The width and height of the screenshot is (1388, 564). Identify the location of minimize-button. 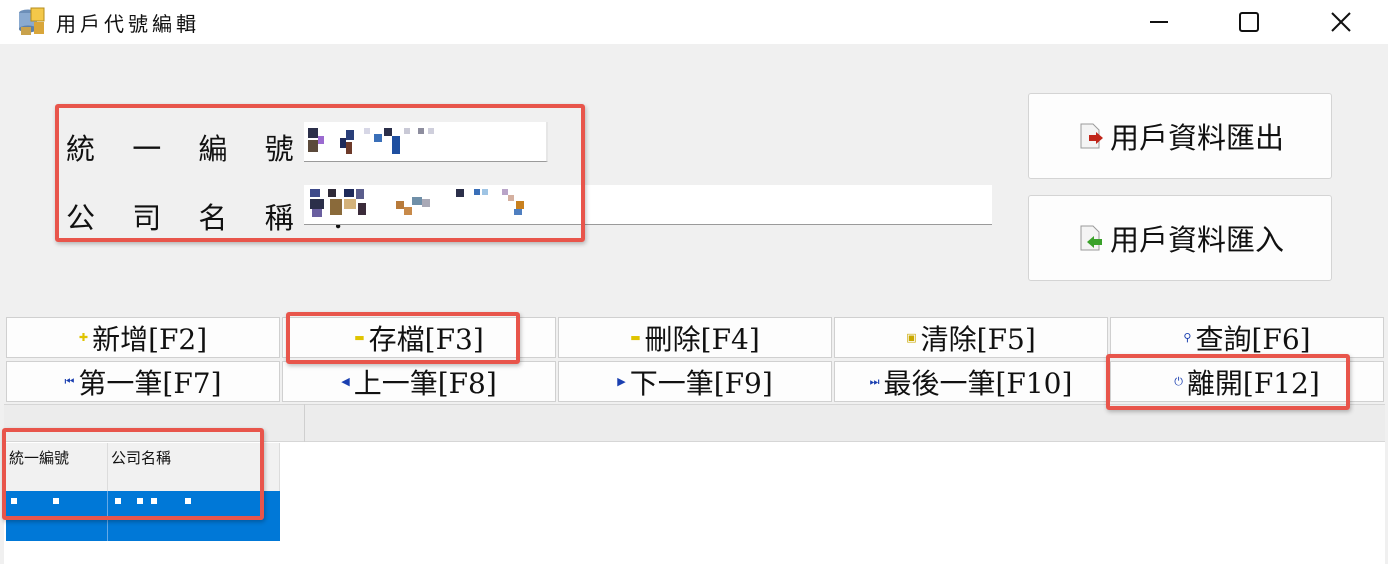
(1159, 22).